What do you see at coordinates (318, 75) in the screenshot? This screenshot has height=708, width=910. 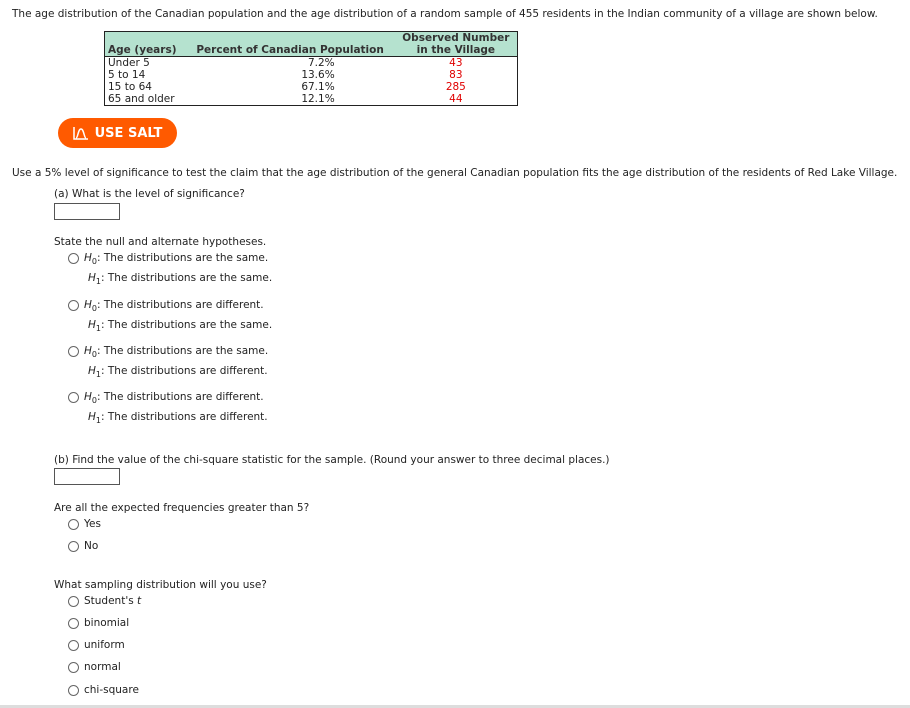 I see `percent-cell: 13.6%` at bounding box center [318, 75].